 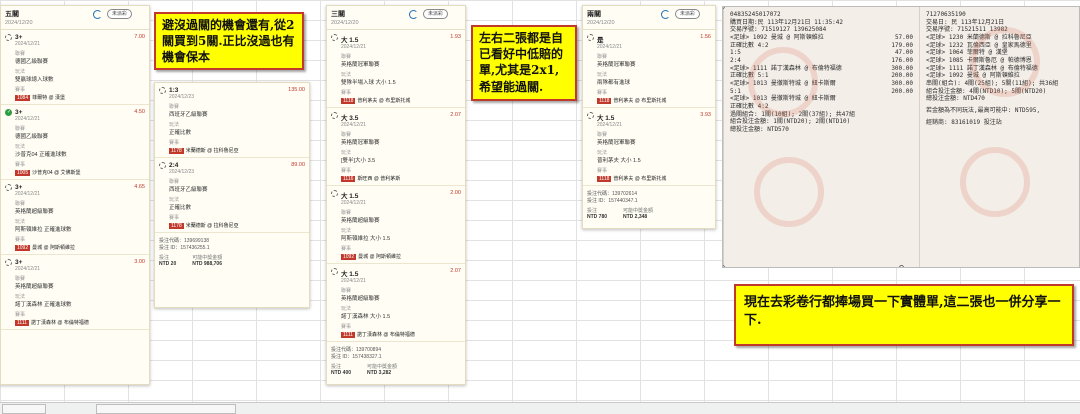 What do you see at coordinates (821, 15) in the screenshot?
I see `ticket-line: 04835245017072` at bounding box center [821, 15].